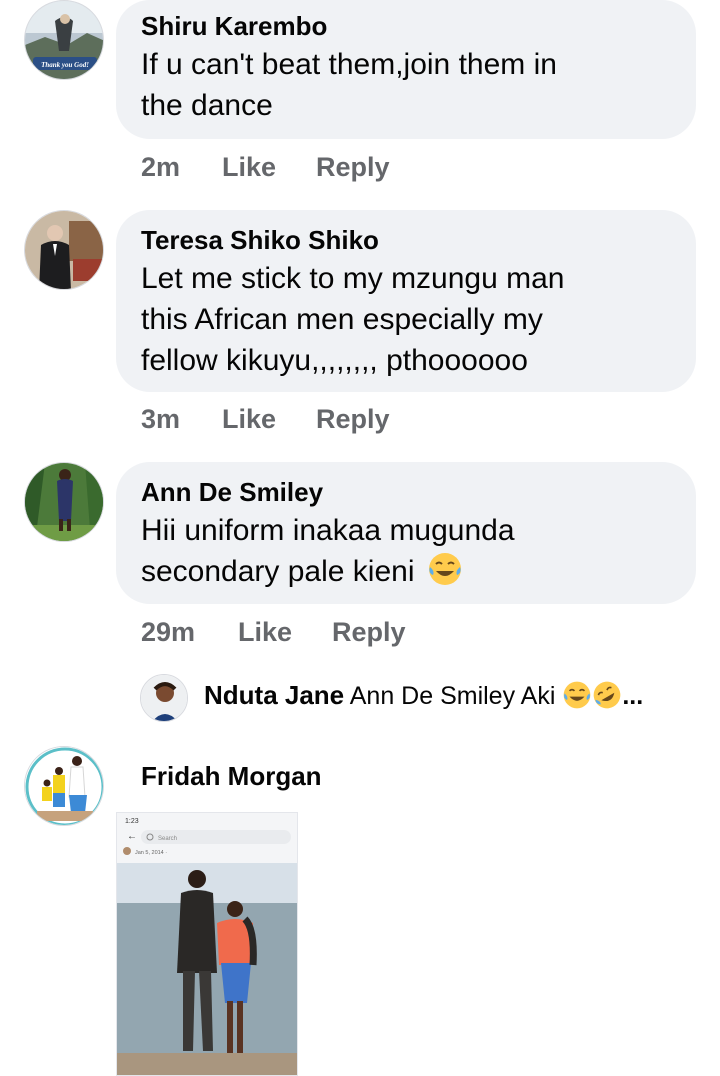  I want to click on comment-timestamp: 3m, so click(160, 419).